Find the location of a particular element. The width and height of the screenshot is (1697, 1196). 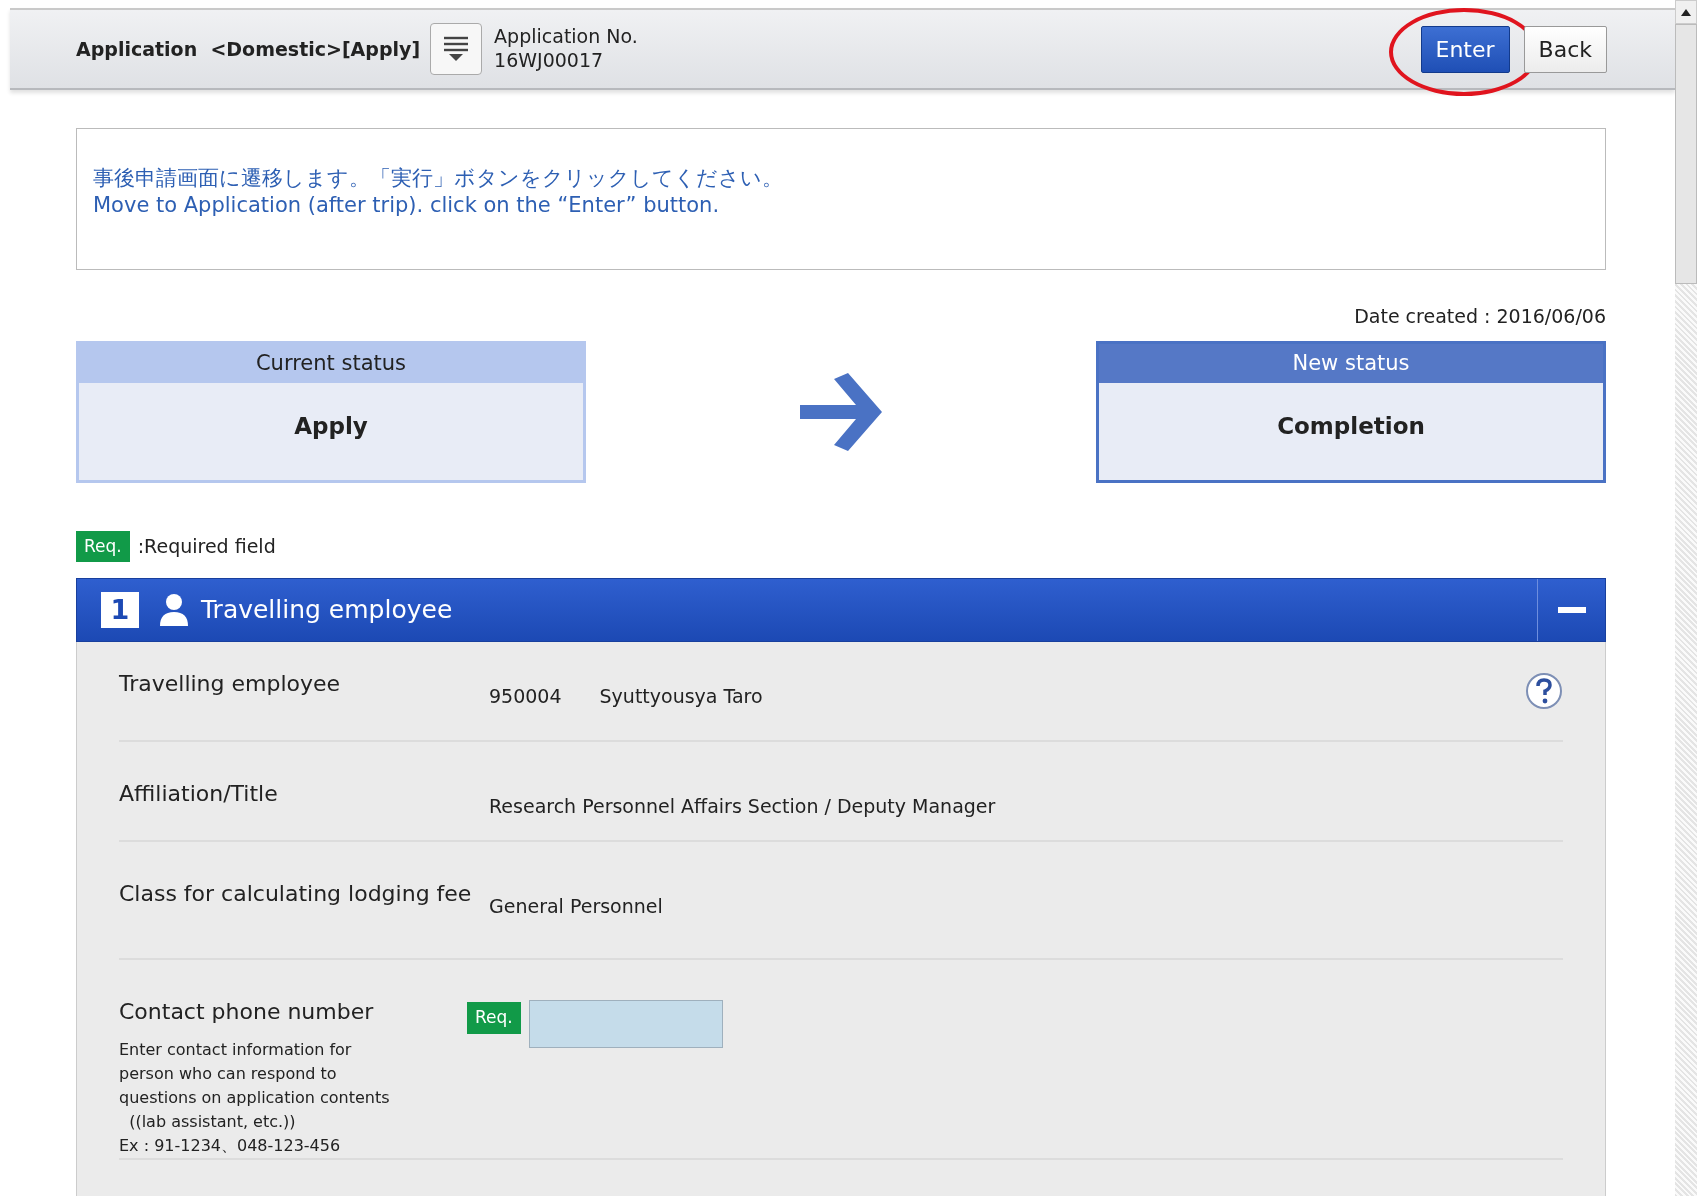

status-value: Apply is located at coordinates (331, 426).